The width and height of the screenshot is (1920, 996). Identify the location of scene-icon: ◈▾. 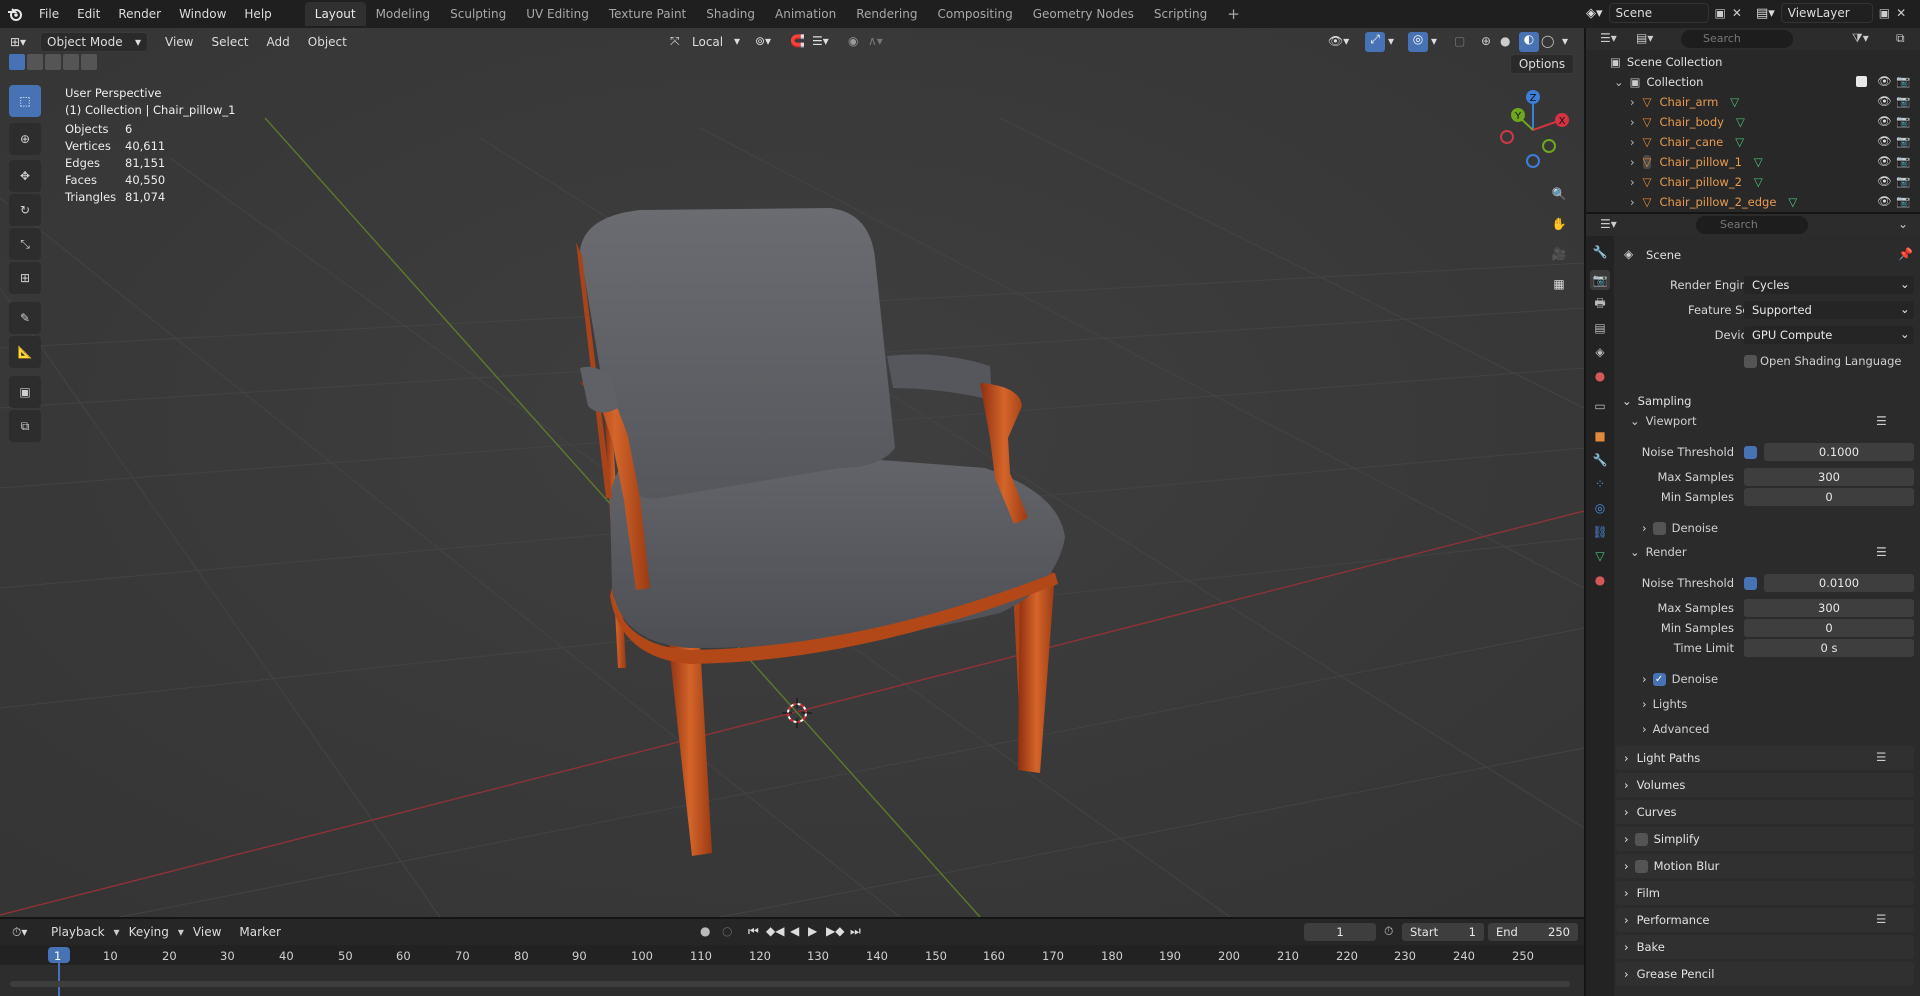
(1594, 13).